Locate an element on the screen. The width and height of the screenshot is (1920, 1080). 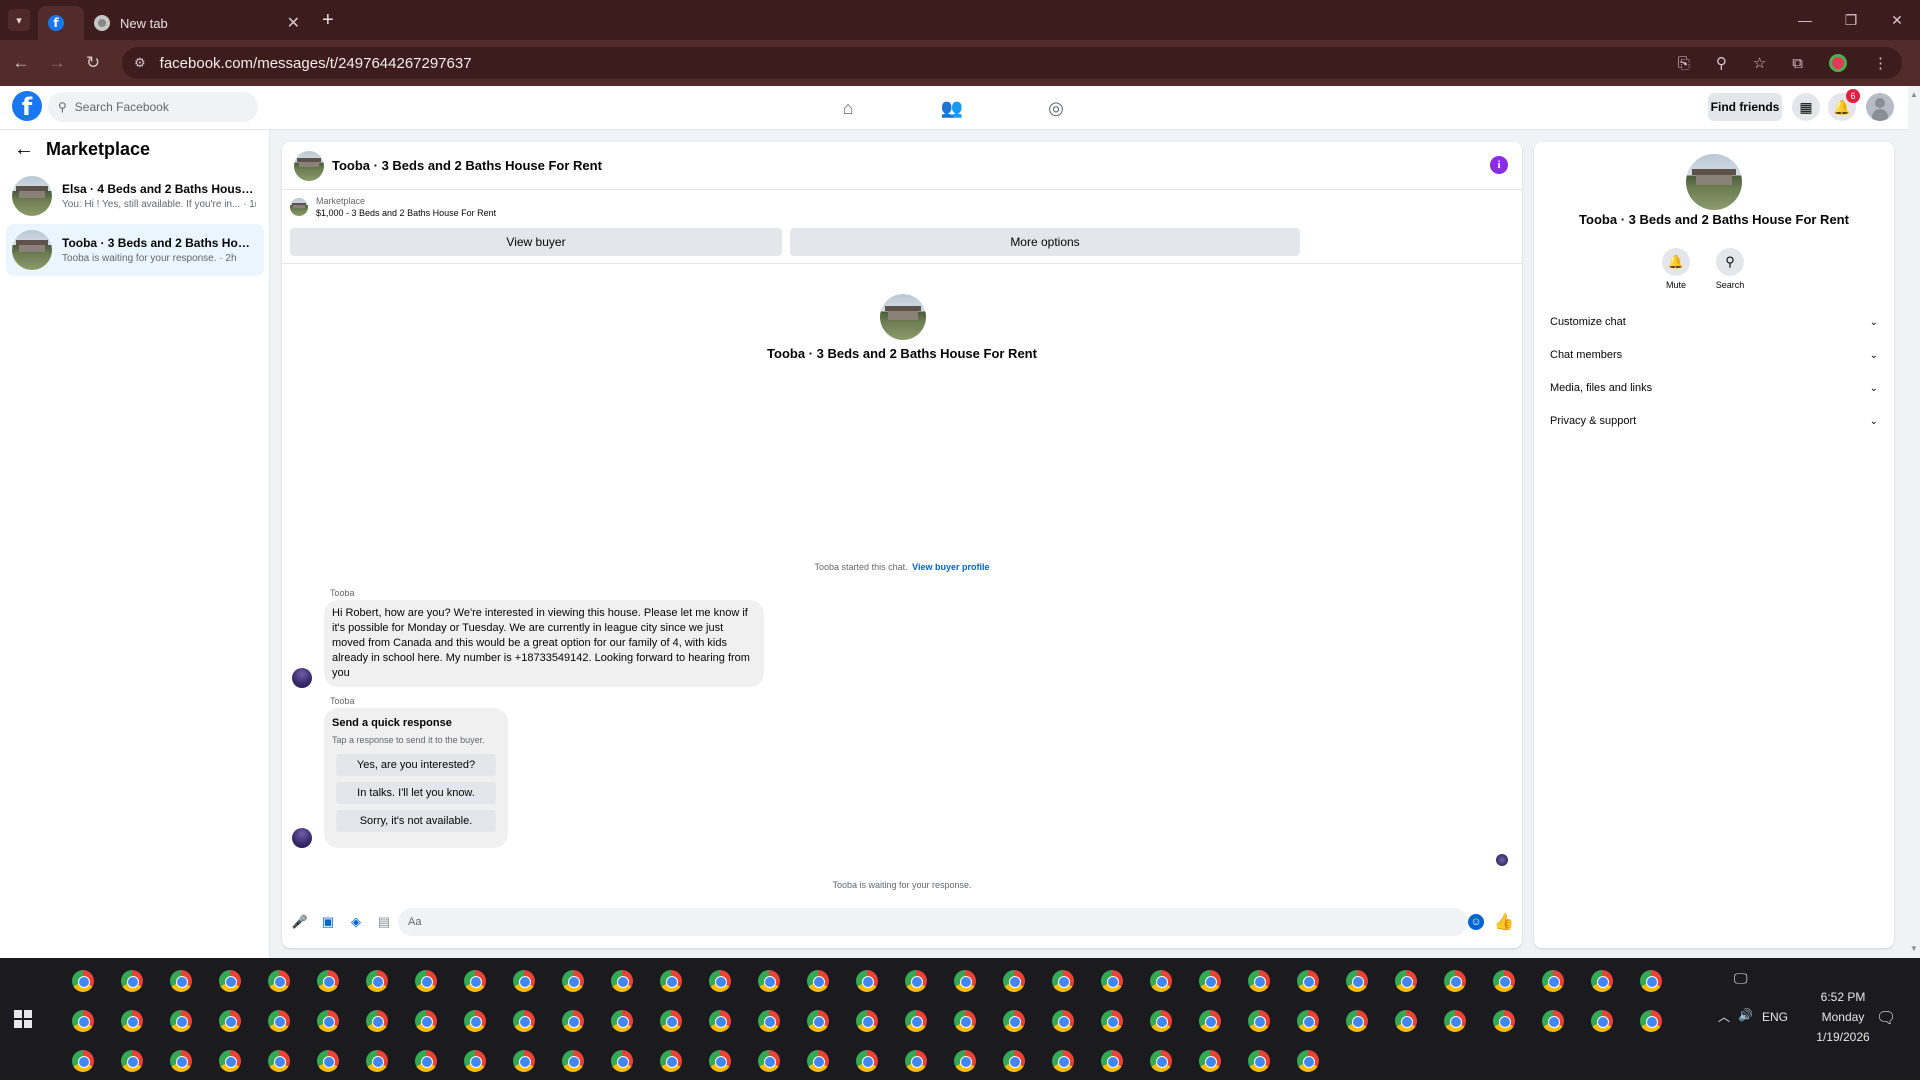
language-indicator: ENG is located at coordinates (1775, 1017).